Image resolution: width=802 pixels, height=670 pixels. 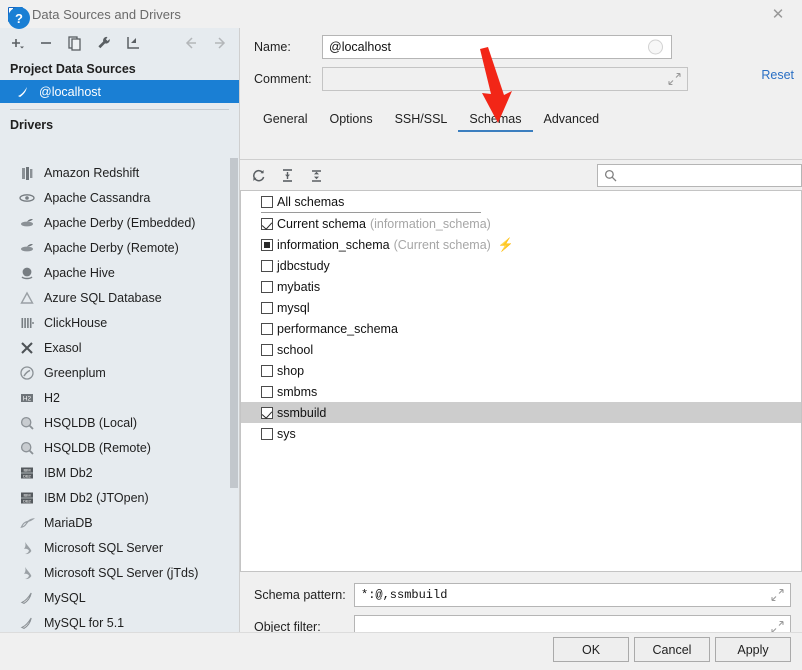 What do you see at coordinates (350, 119) in the screenshot?
I see `tab-options: Options` at bounding box center [350, 119].